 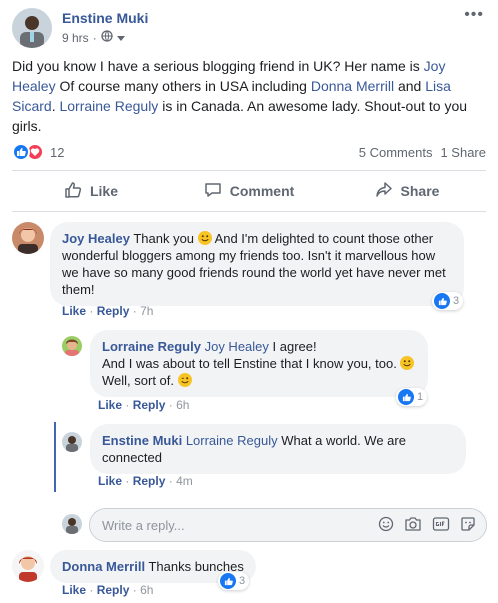 I want to click on author-avatar, so click(x=32, y=28).